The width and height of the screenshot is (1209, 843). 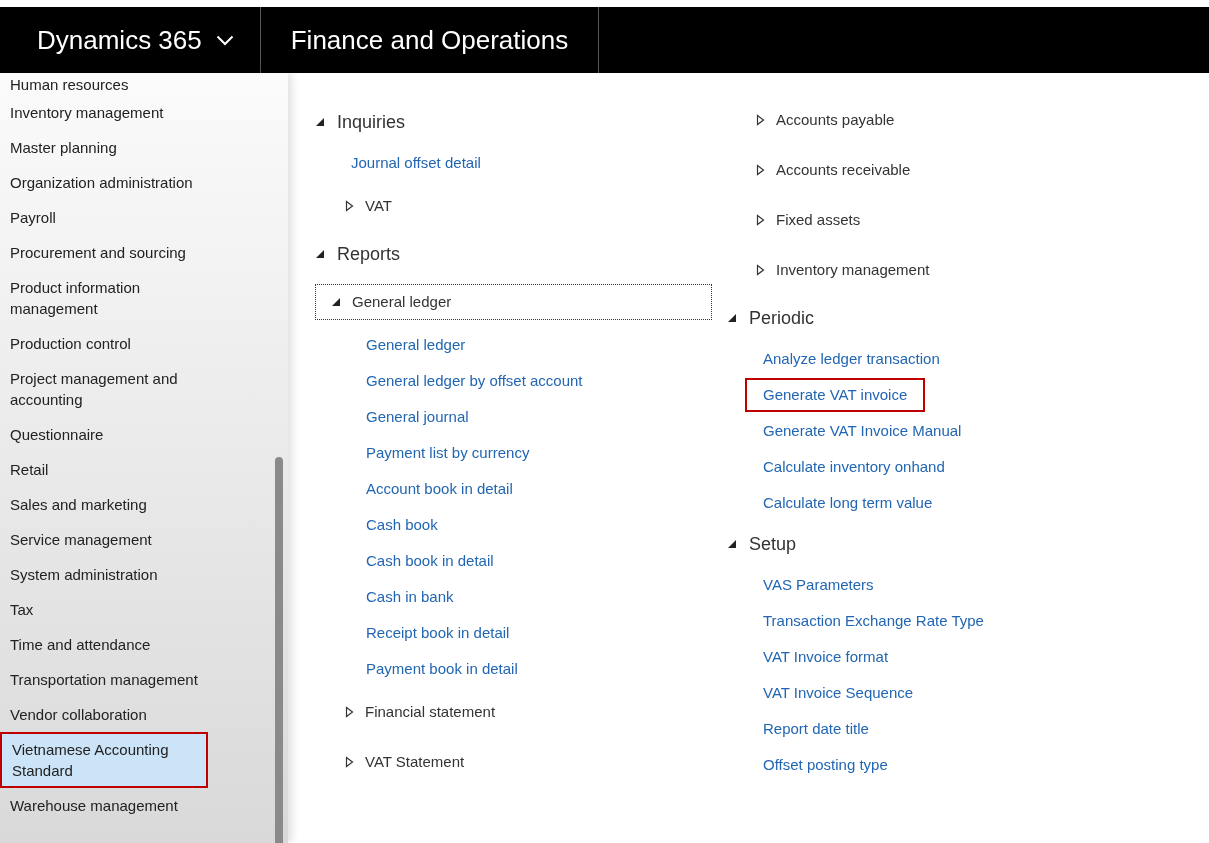 I want to click on nav-item: Sales and marketing, so click(x=128, y=504).